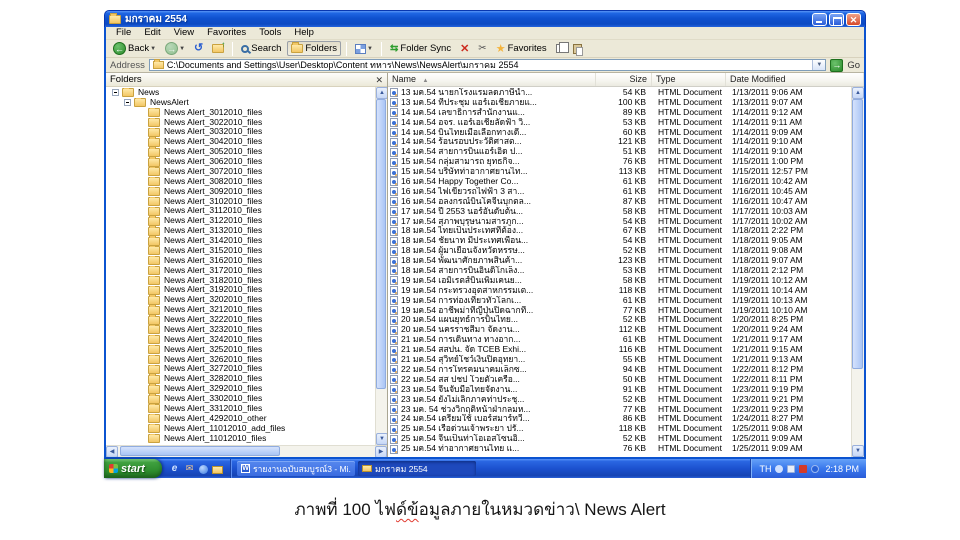  Describe the element at coordinates (779, 468) in the screenshot. I see `volume-icon` at that location.